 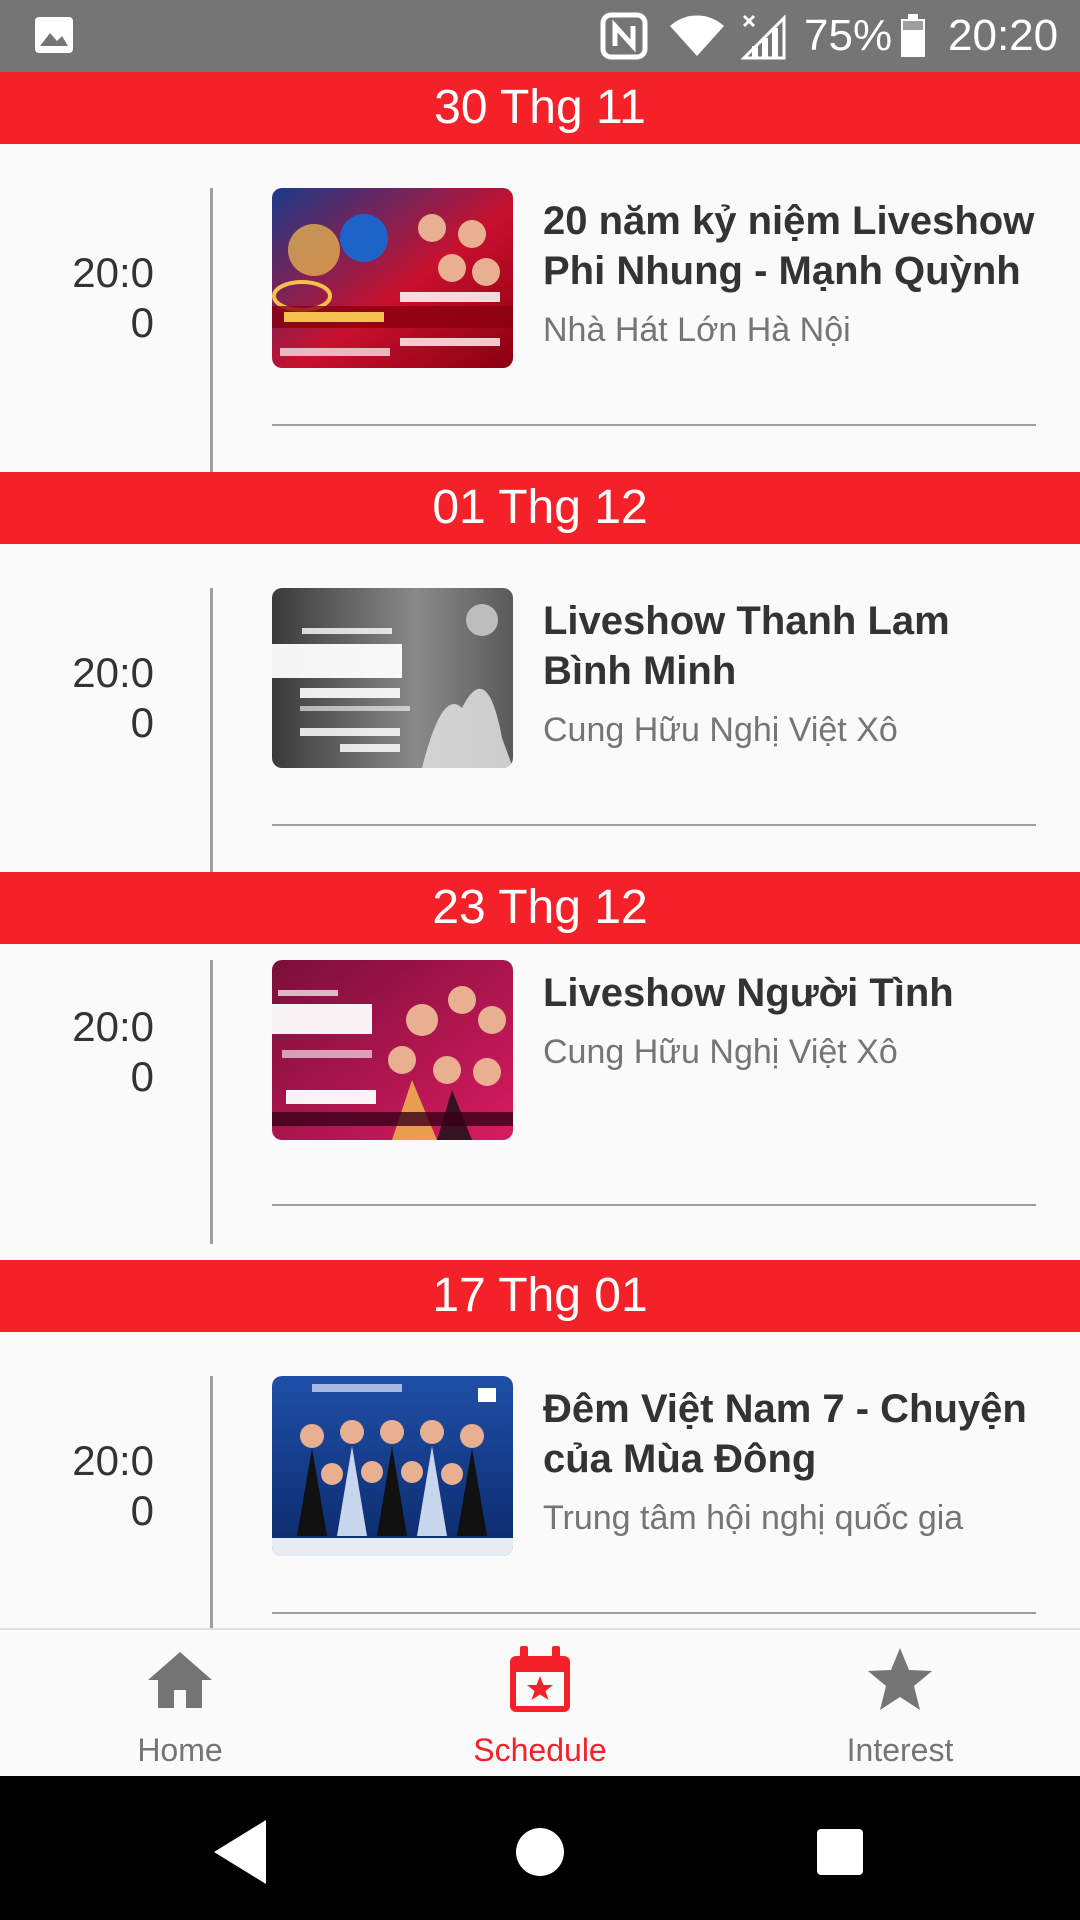 I want to click on nav-home-label: Home, so click(x=180, y=1750).